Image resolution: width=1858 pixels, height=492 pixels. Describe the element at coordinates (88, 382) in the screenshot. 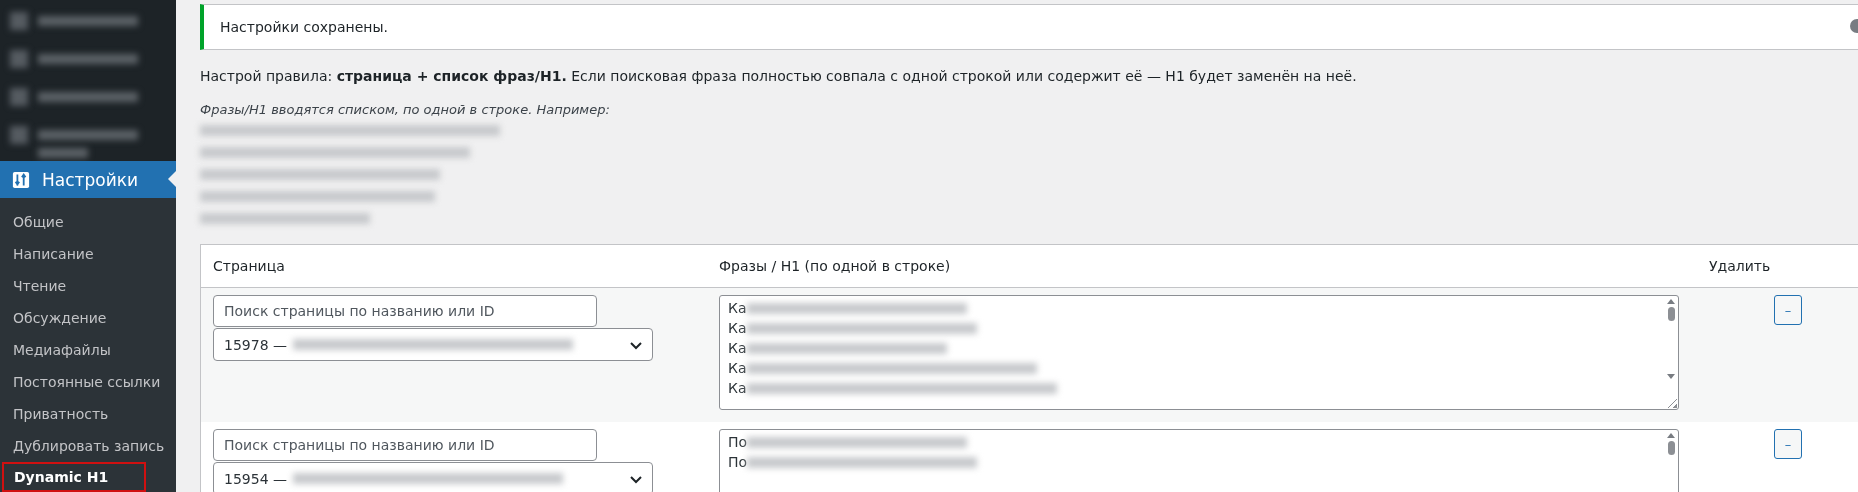

I see `sidebar-item: Постоянные ссылки` at that location.